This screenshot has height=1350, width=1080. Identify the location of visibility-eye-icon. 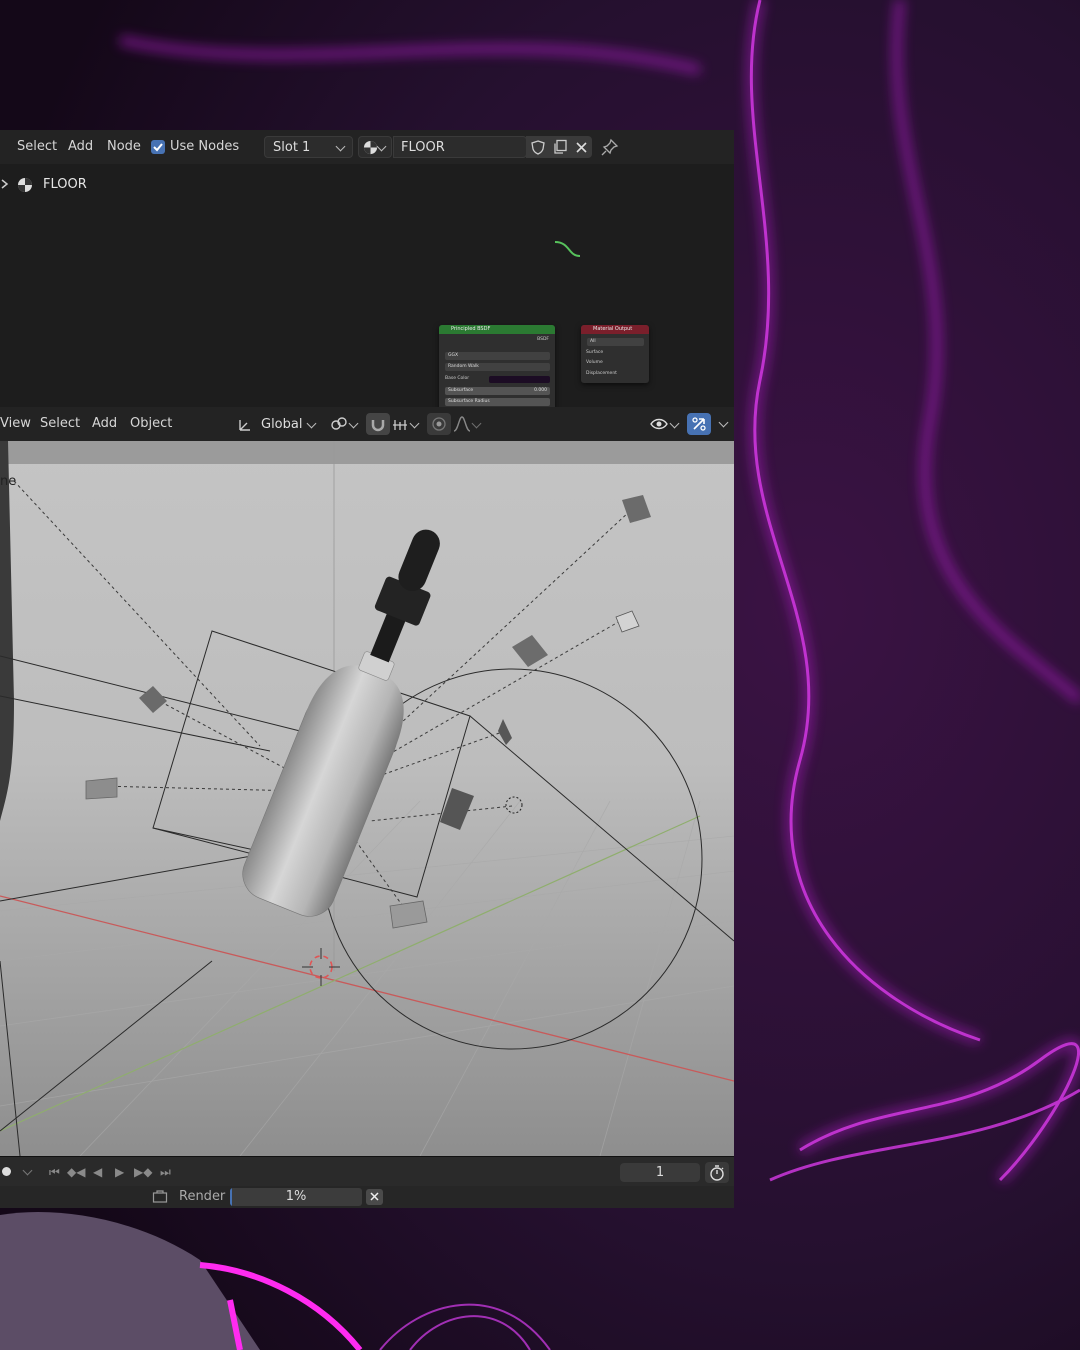
(659, 424).